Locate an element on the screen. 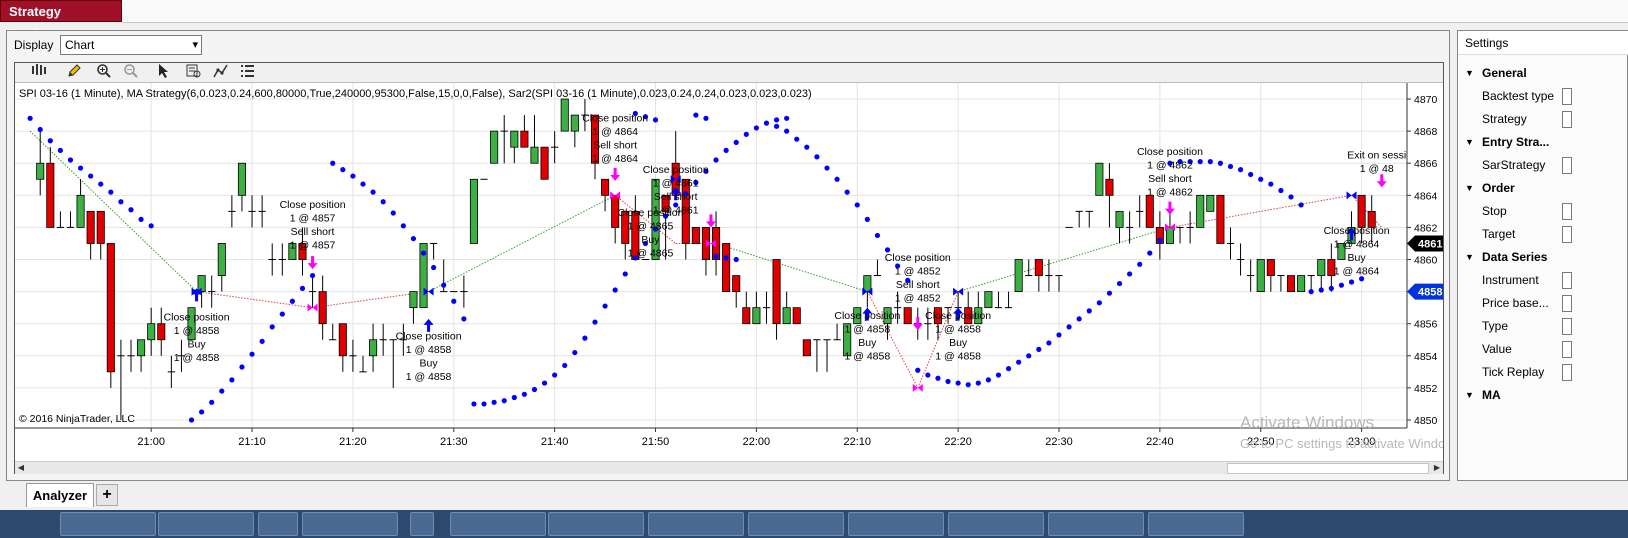  settings-category: ▼ Order is located at coordinates (1543, 188).